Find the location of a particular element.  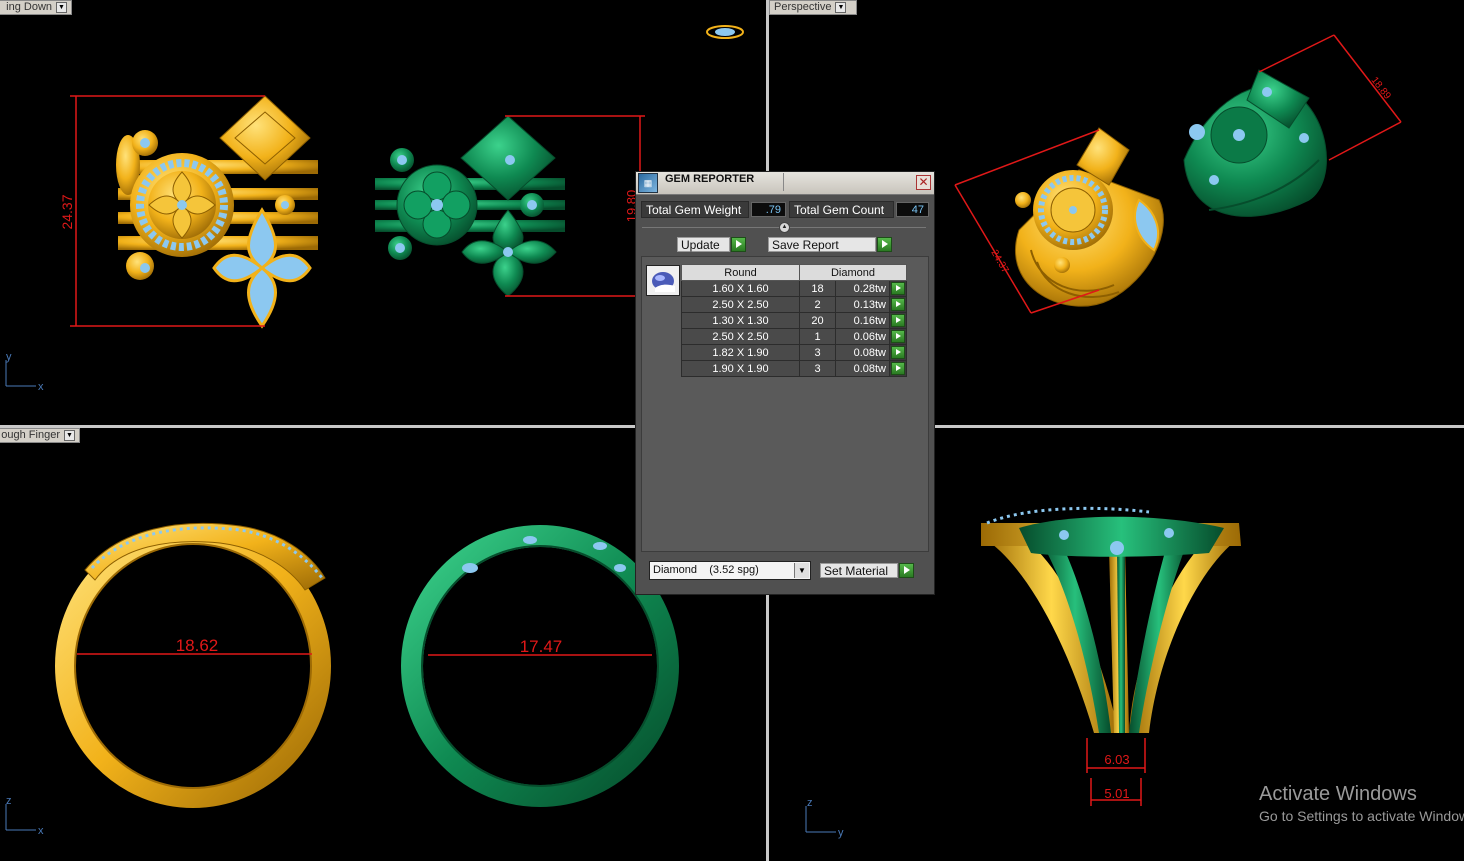

gem-count: 2 is located at coordinates (817, 304).